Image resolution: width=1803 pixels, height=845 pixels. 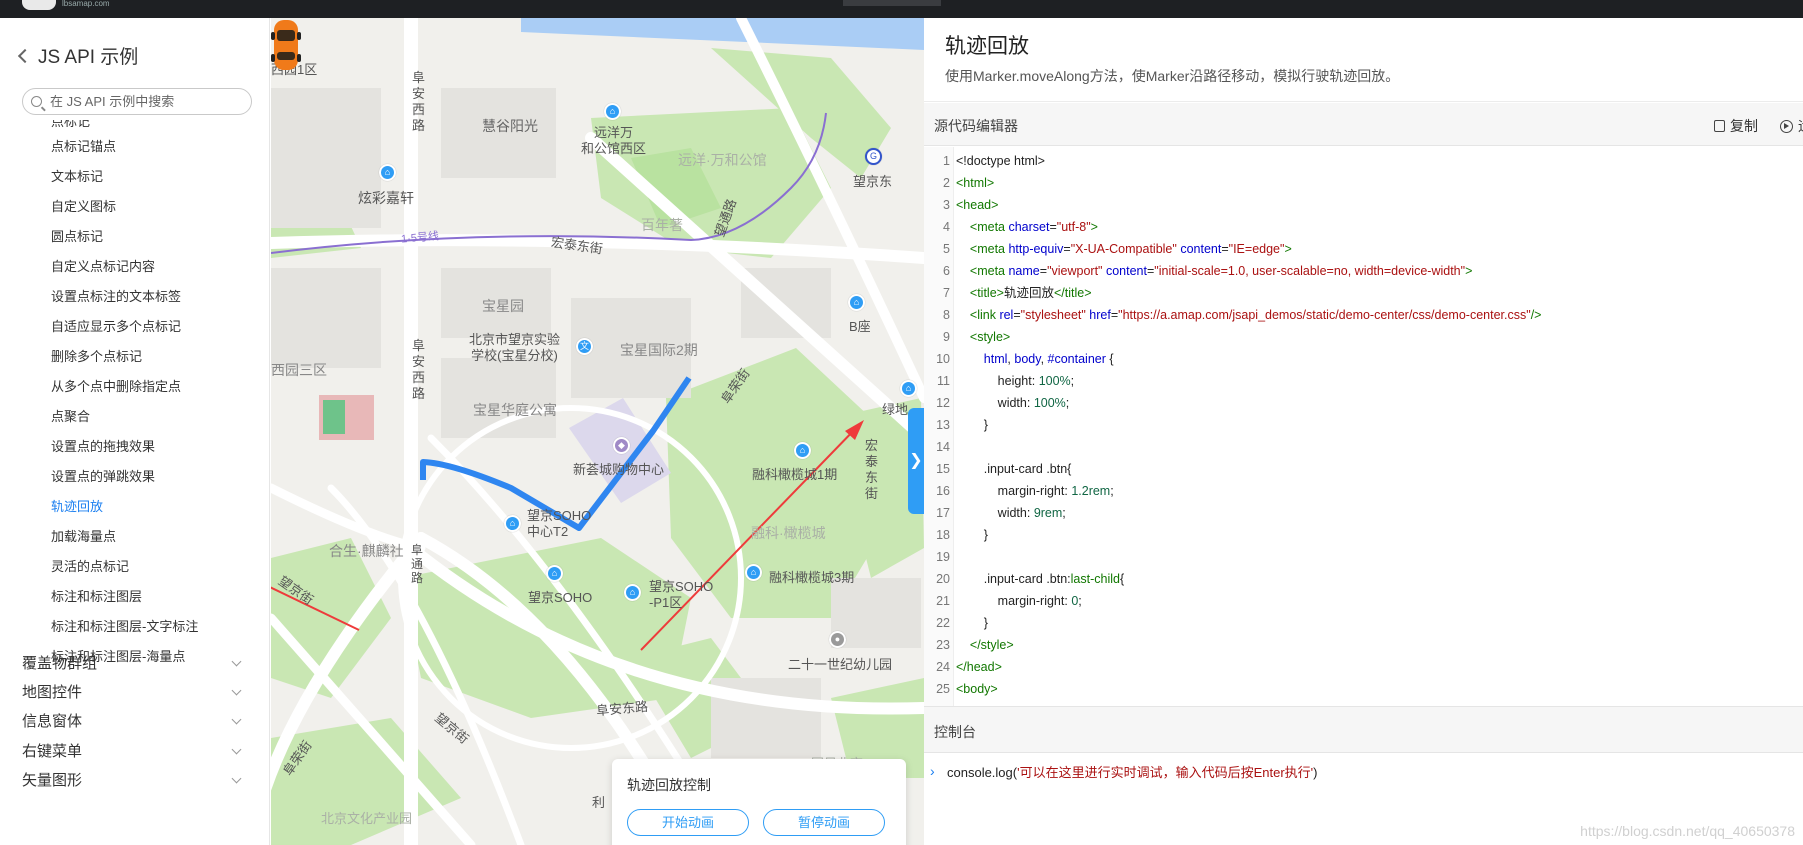 What do you see at coordinates (1363, 227) in the screenshot?
I see `code-line: 4 <meta charset="utf-8">` at bounding box center [1363, 227].